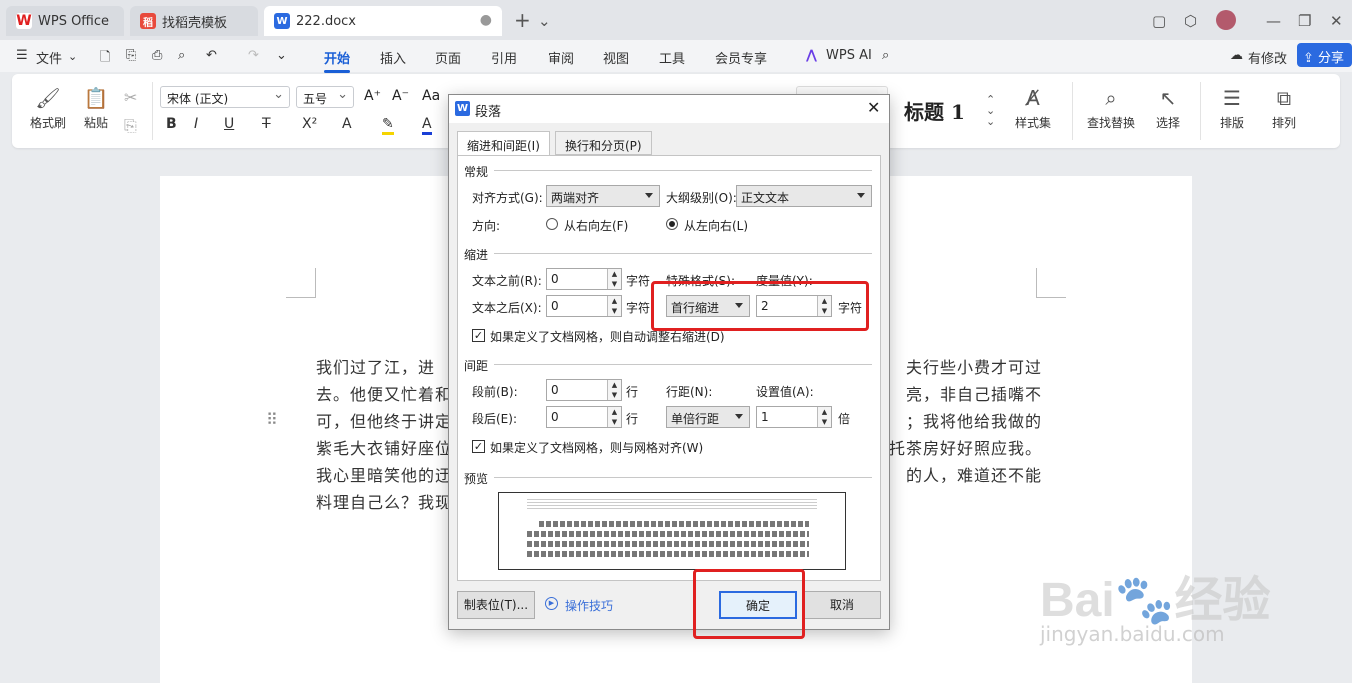 The height and width of the screenshot is (683, 1352). Describe the element at coordinates (309, 124) in the screenshot. I see `superscript-icon: X²` at that location.